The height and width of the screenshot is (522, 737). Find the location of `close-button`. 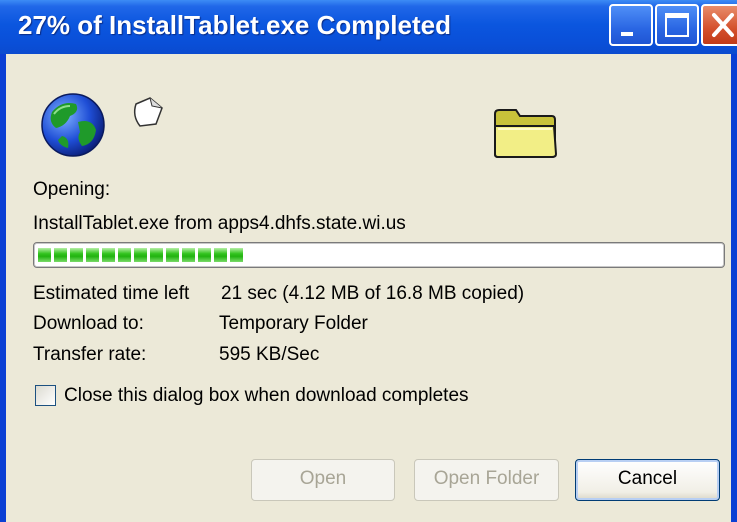

close-button is located at coordinates (719, 25).